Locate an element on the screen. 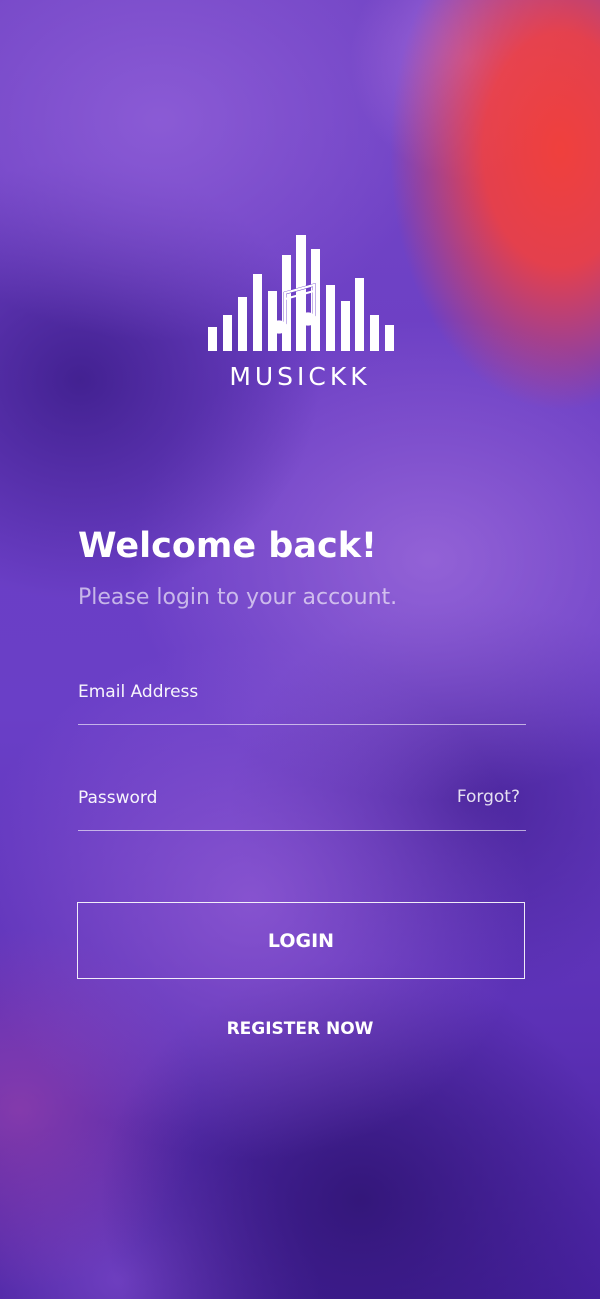 The width and height of the screenshot is (600, 1299). register-now-link: REGISTER NOW is located at coordinates (300, 1029).